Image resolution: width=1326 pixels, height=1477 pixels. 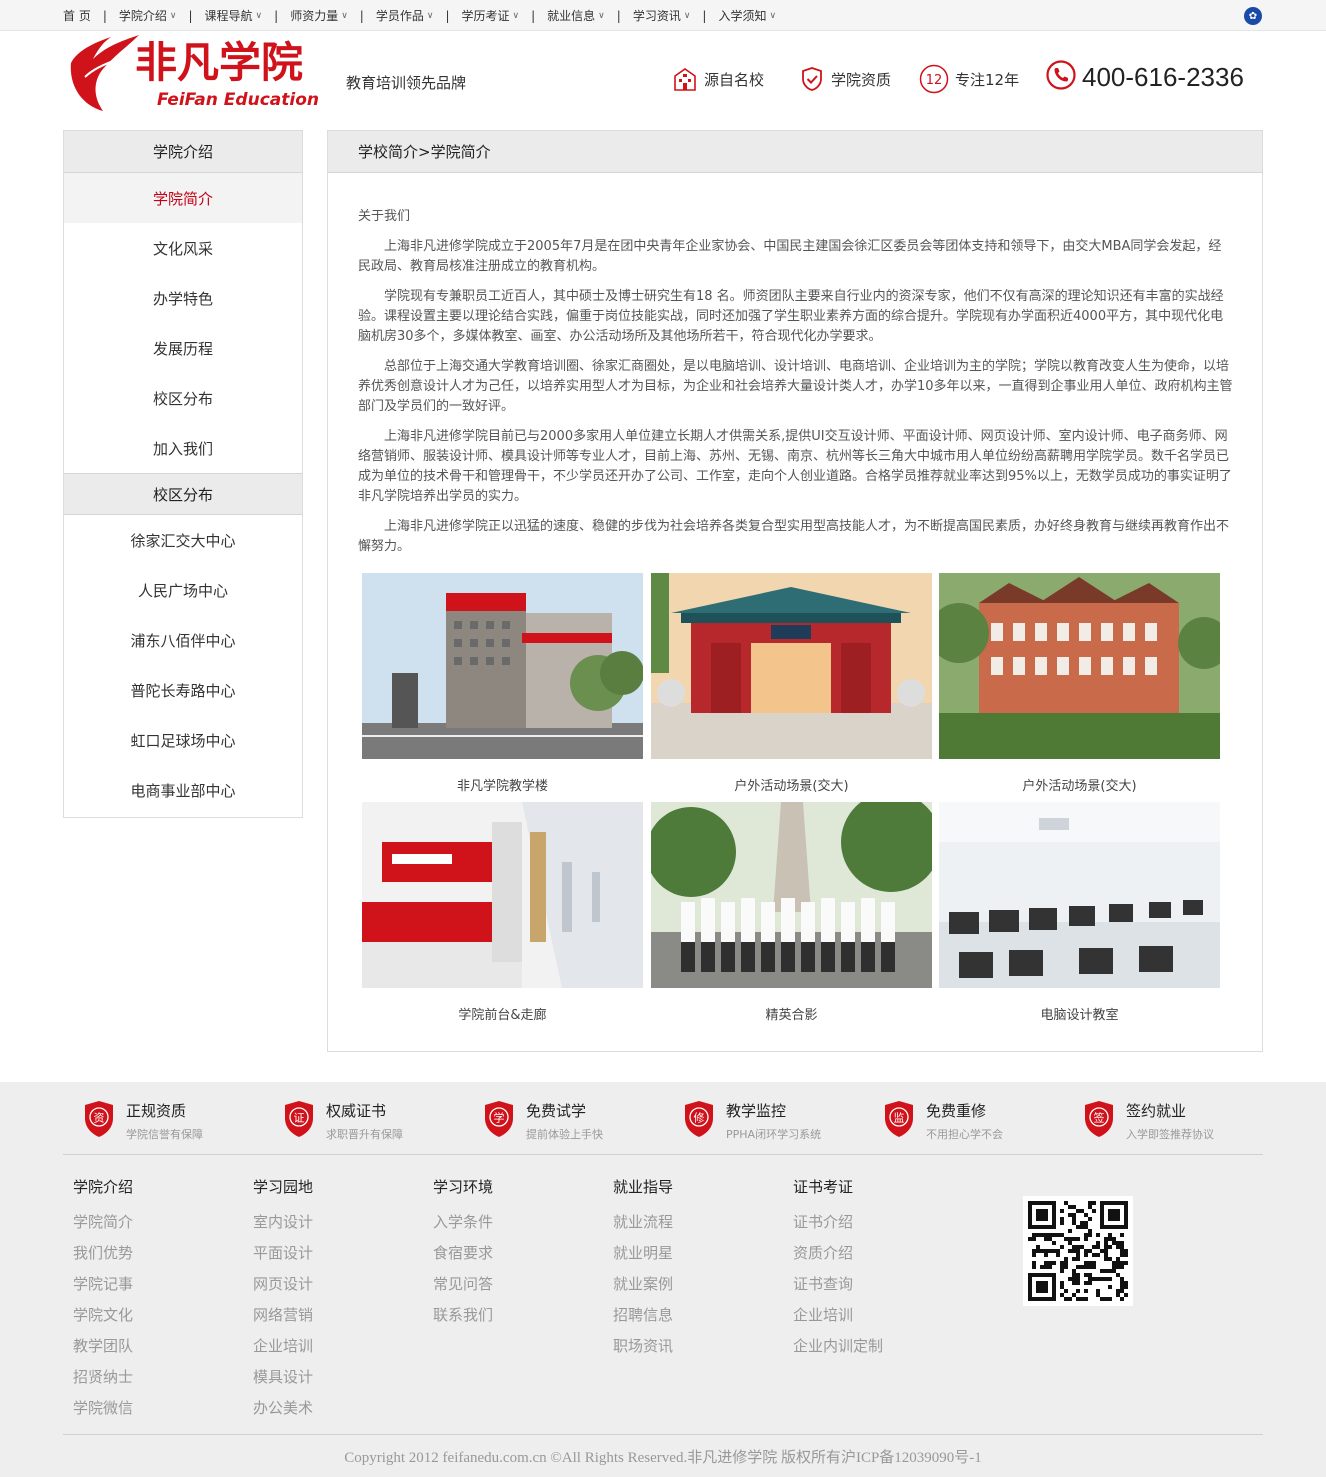 I want to click on footer-badge: 证 权威证书 求职晋升有保障, so click(x=343, y=1121).